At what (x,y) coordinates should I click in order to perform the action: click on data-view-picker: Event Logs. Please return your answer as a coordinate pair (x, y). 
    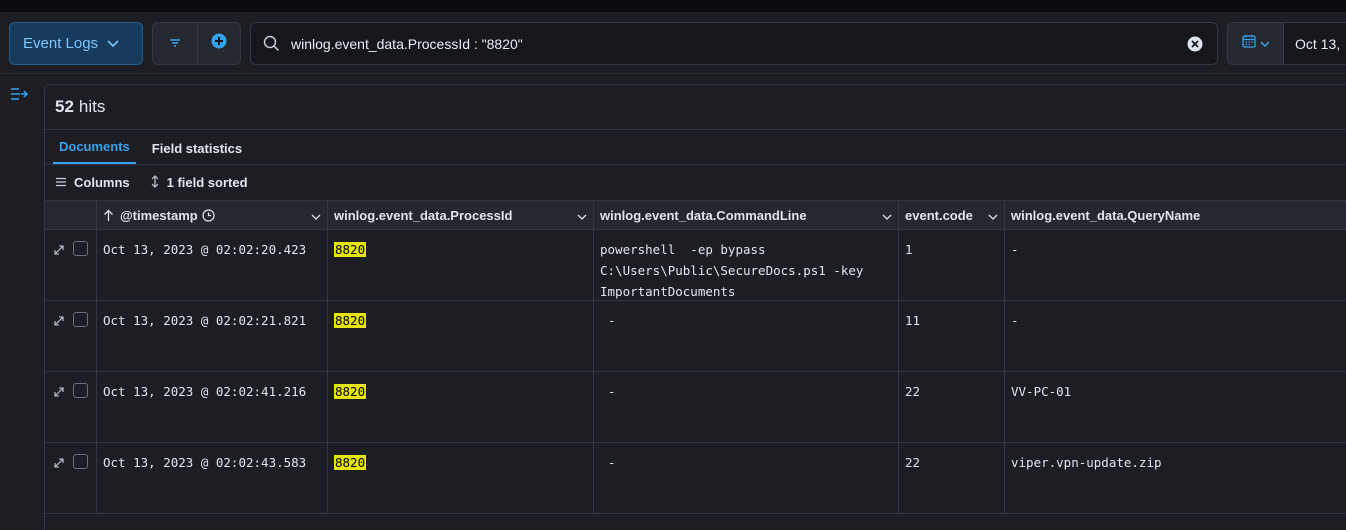
    Looking at the image, I should click on (76, 43).